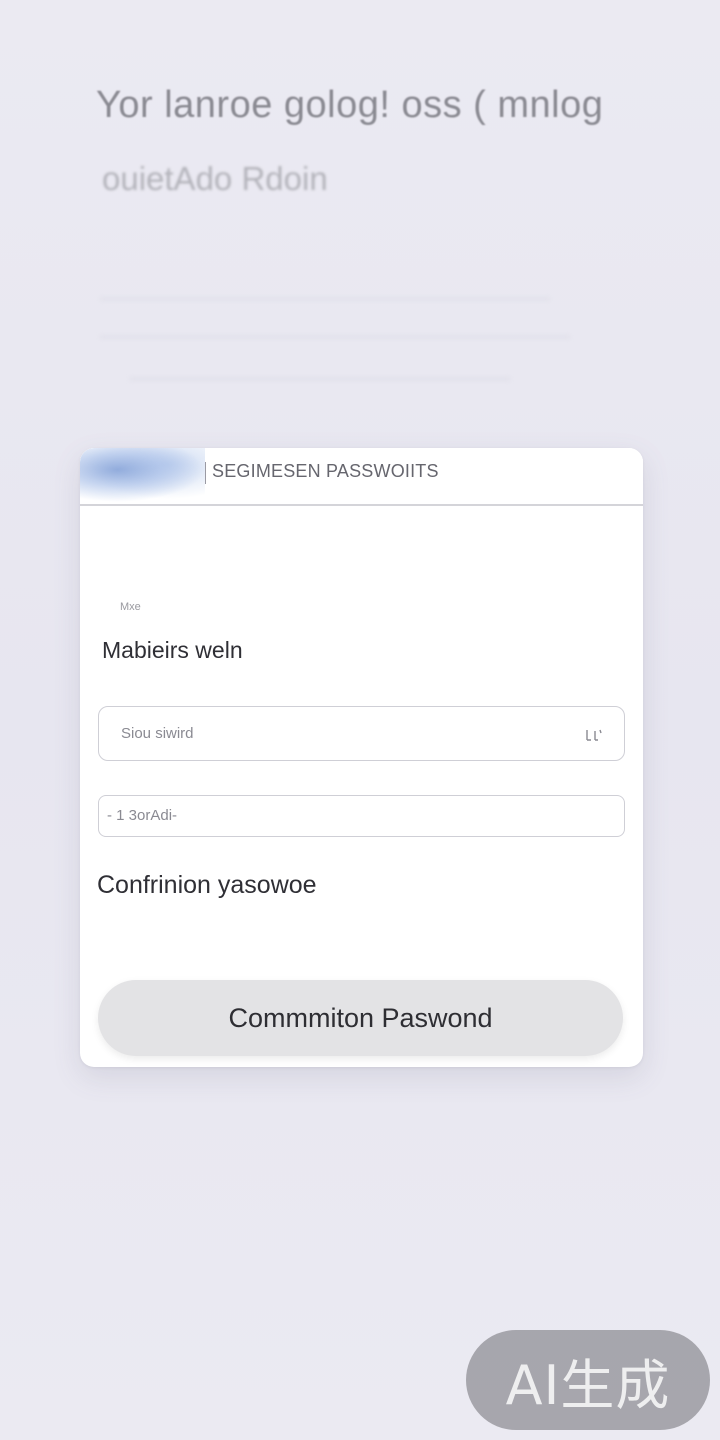 The image size is (720, 1440). I want to click on header-decoration-image, so click(142, 475).